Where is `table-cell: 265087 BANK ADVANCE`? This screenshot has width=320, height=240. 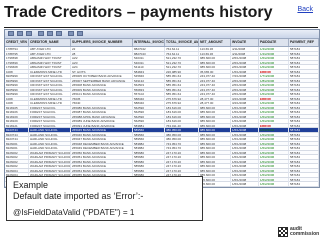 table-cell: 265087 BANK ADVANCE is located at coordinates (102, 112).